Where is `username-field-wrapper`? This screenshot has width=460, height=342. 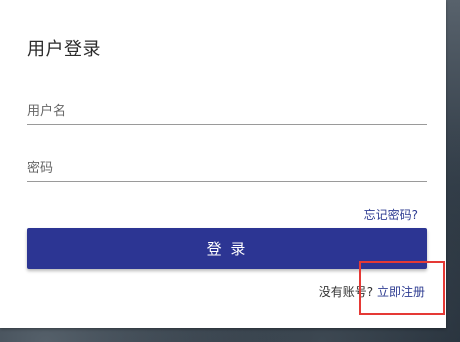
username-field-wrapper is located at coordinates (227, 111).